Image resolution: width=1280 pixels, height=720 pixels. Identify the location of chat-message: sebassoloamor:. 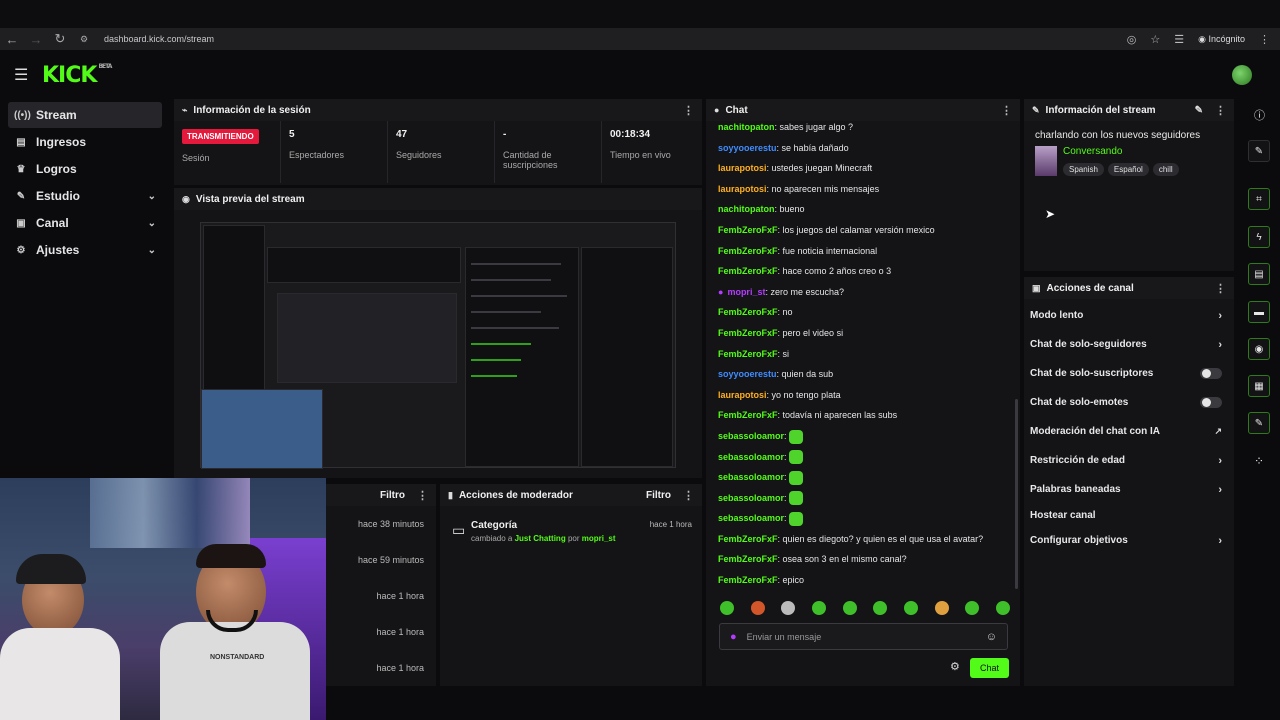
(862, 498).